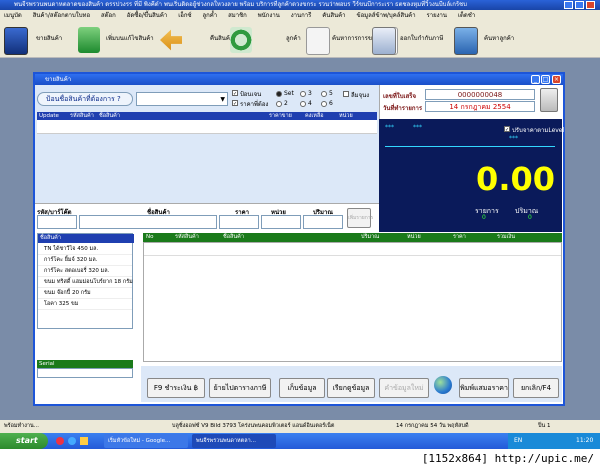 The height and width of the screenshot is (469, 600). What do you see at coordinates (85, 249) in the screenshot?
I see `list-item: TN ได้ชาวีไจ 450 มล.` at bounding box center [85, 249].